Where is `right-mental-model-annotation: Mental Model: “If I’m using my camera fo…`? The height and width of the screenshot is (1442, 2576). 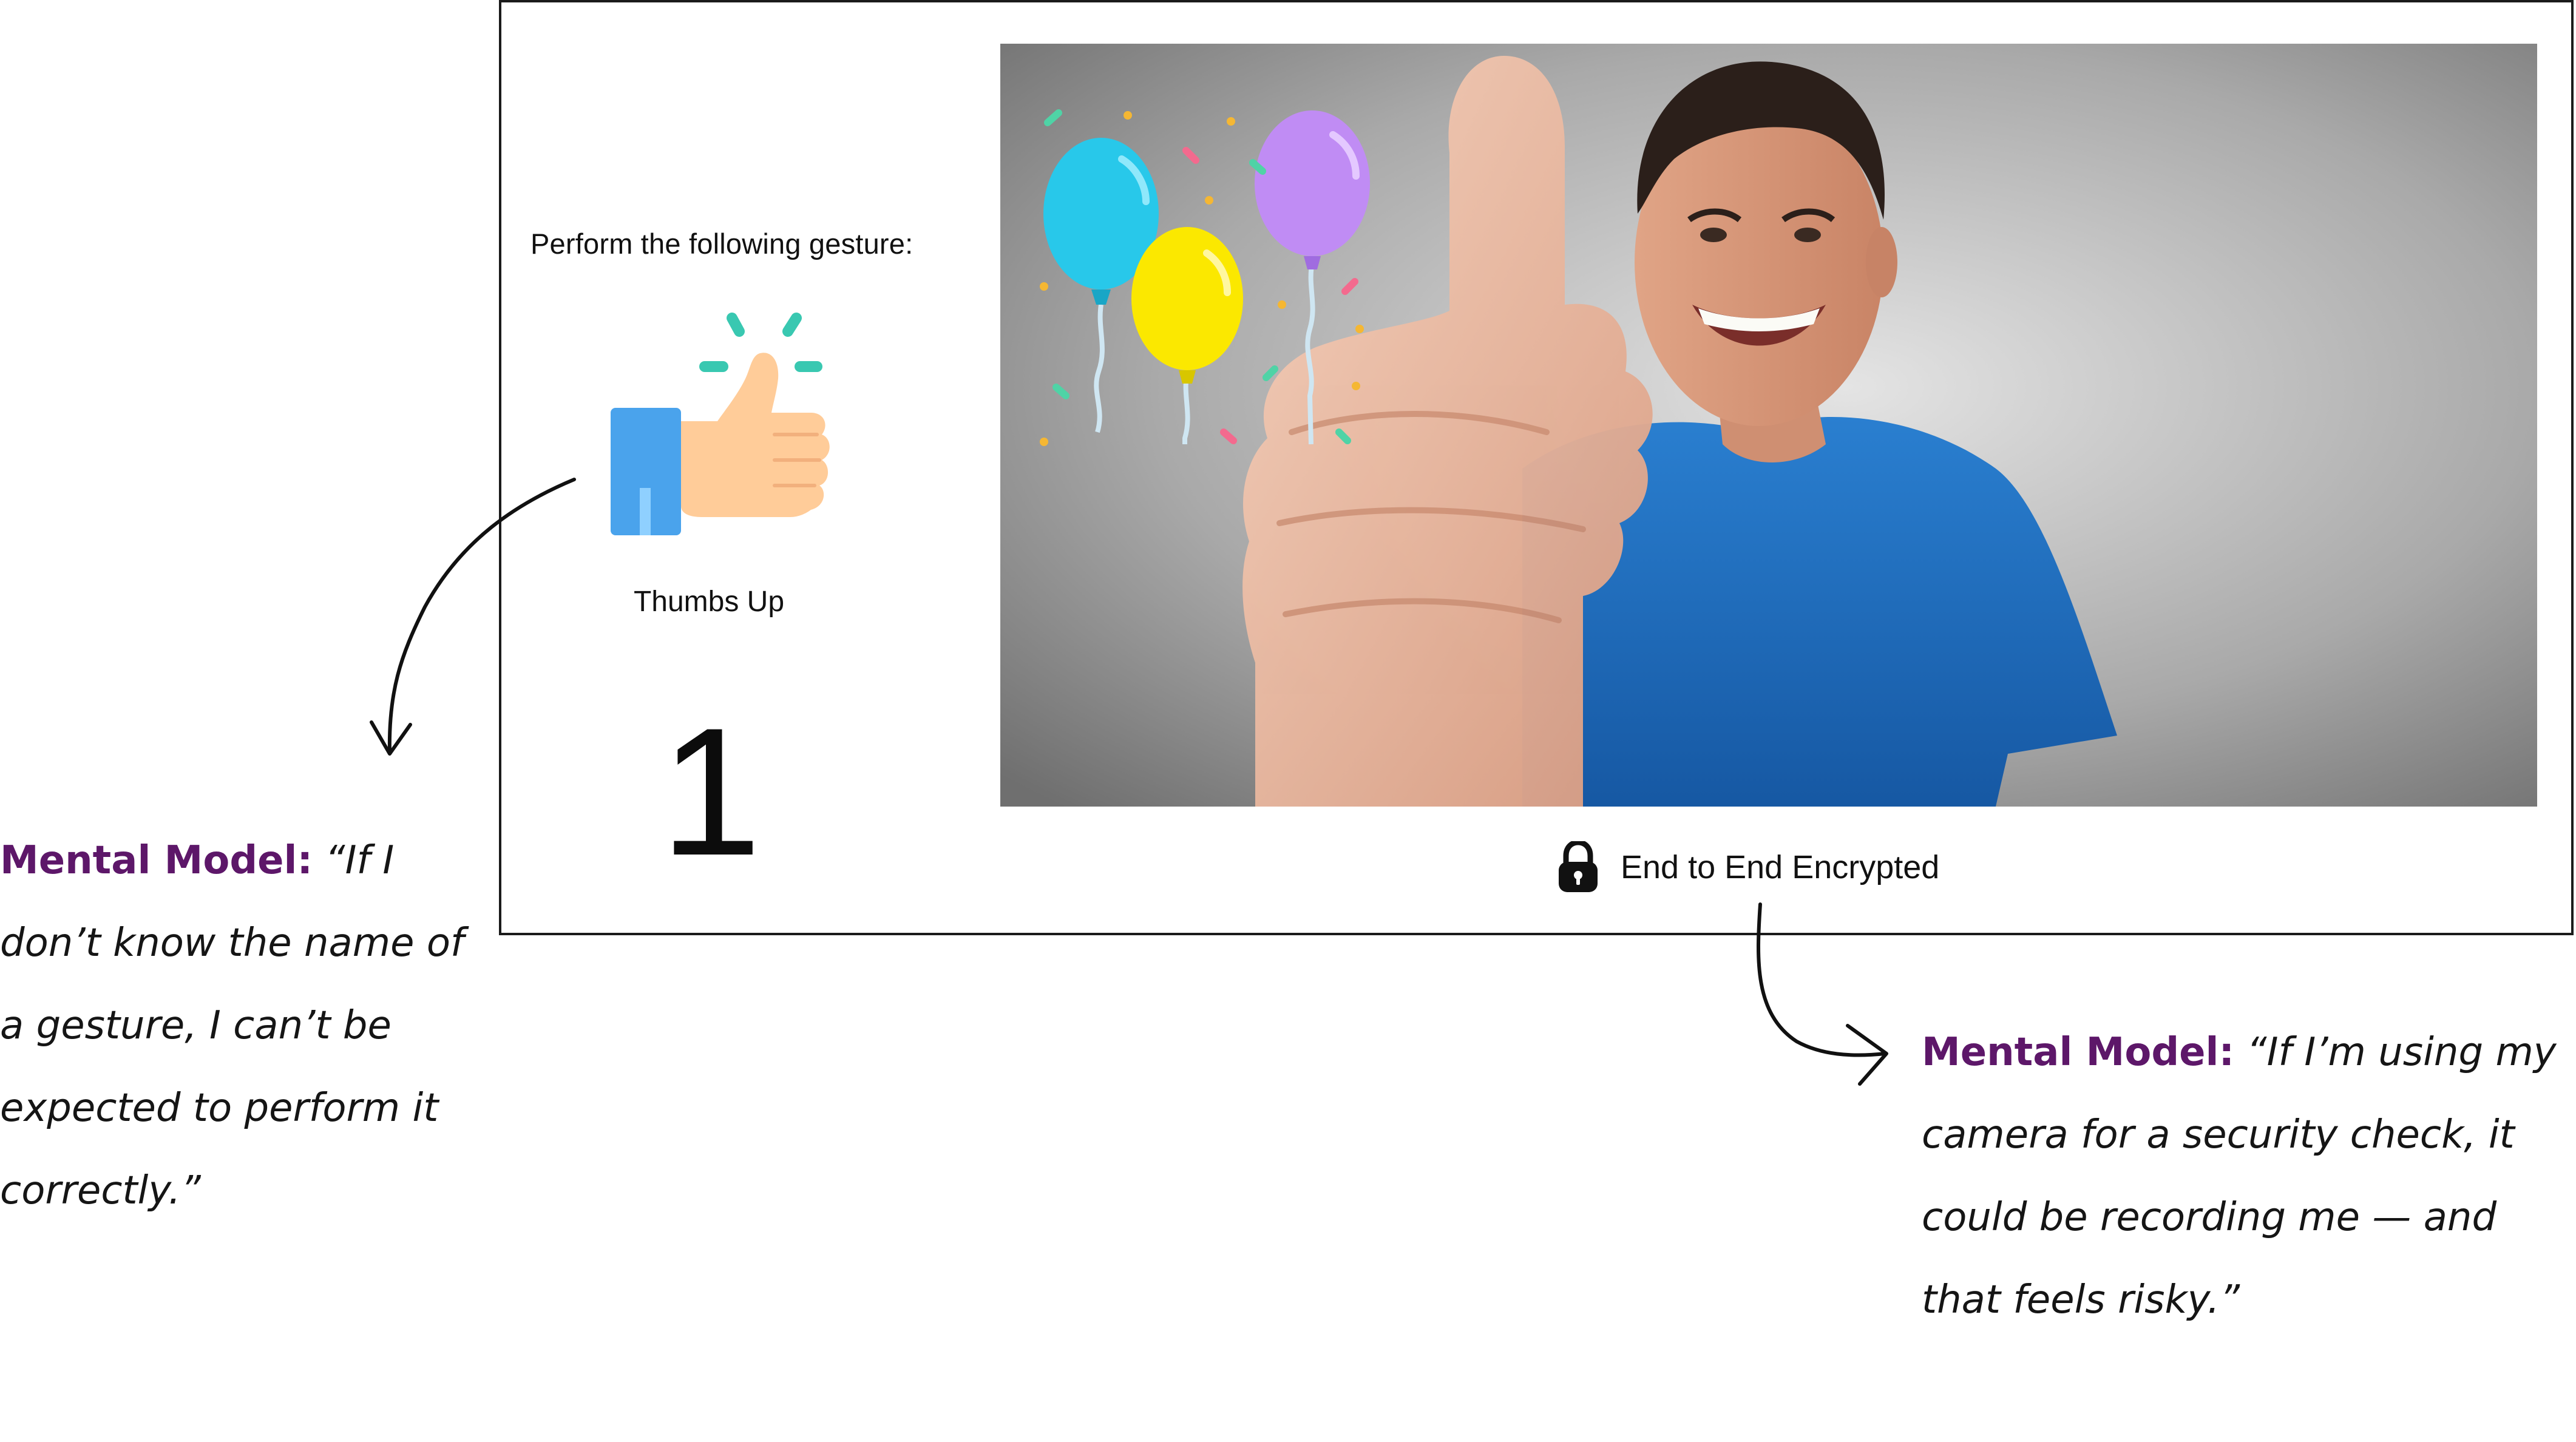 right-mental-model-annotation: Mental Model: “If I’m using my camera fo… is located at coordinates (2243, 1176).